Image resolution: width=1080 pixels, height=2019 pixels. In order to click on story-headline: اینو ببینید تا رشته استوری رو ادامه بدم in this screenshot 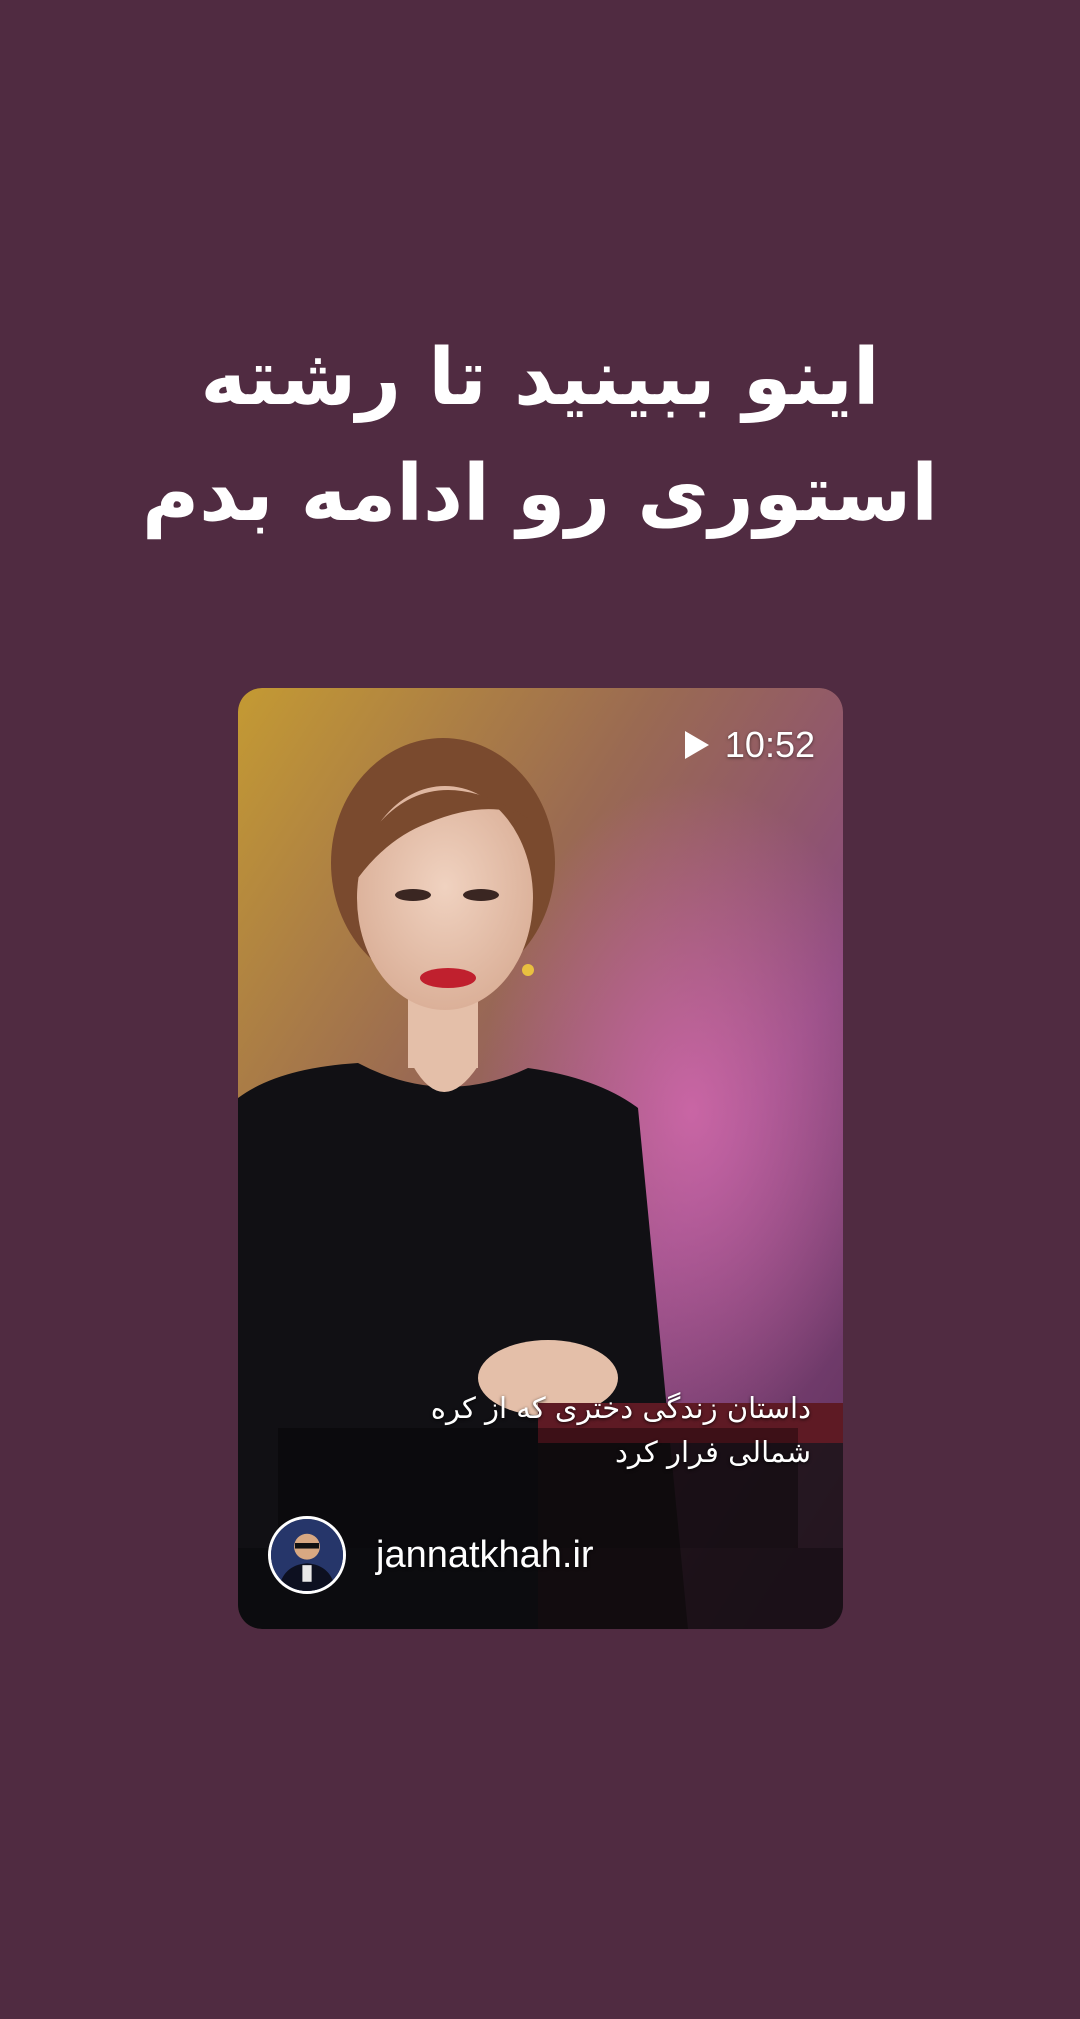, I will do `click(540, 436)`.